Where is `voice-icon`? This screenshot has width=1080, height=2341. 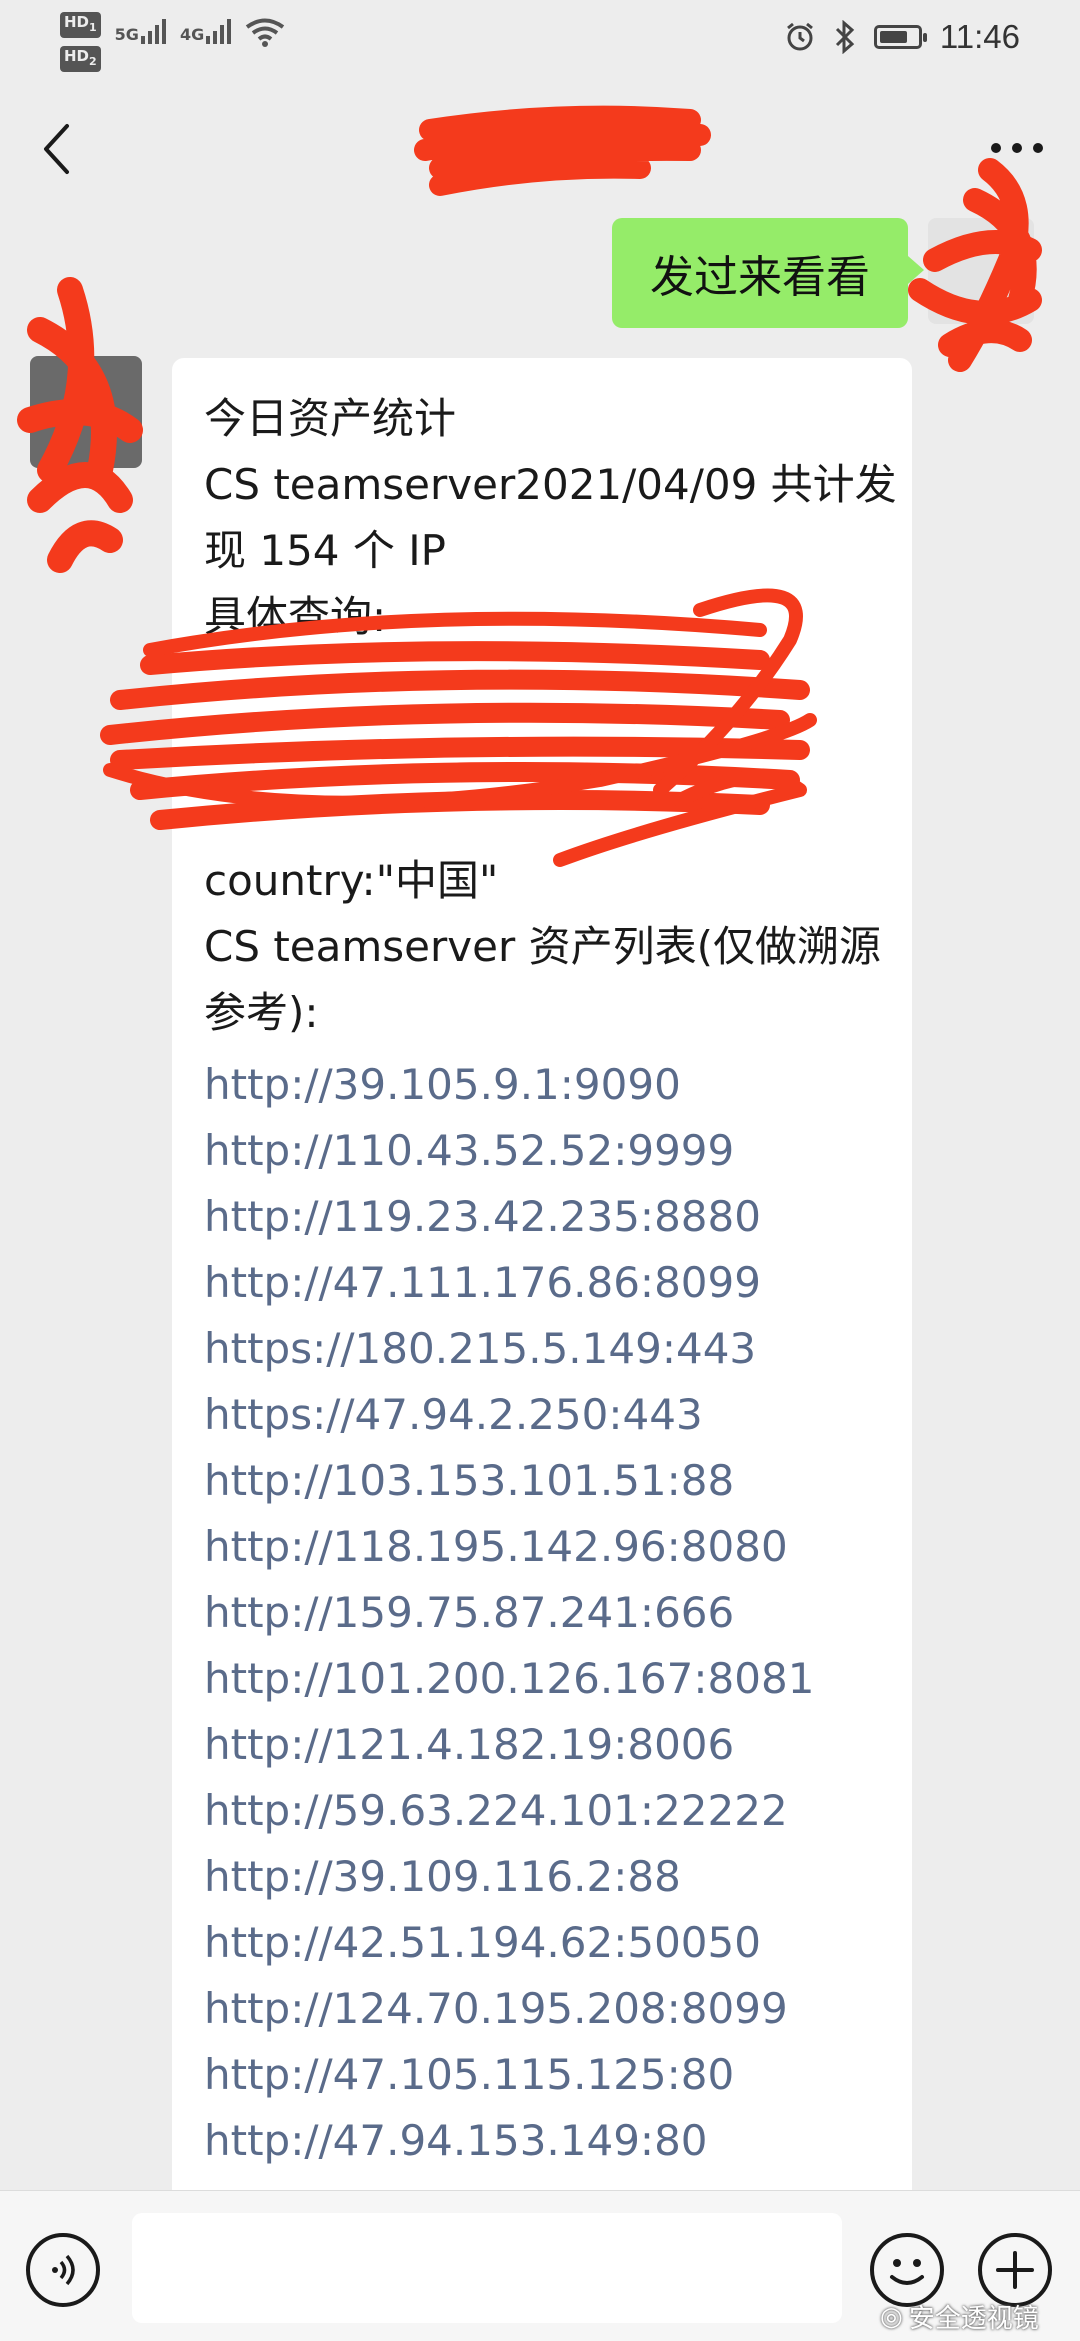
voice-icon is located at coordinates (63, 2270).